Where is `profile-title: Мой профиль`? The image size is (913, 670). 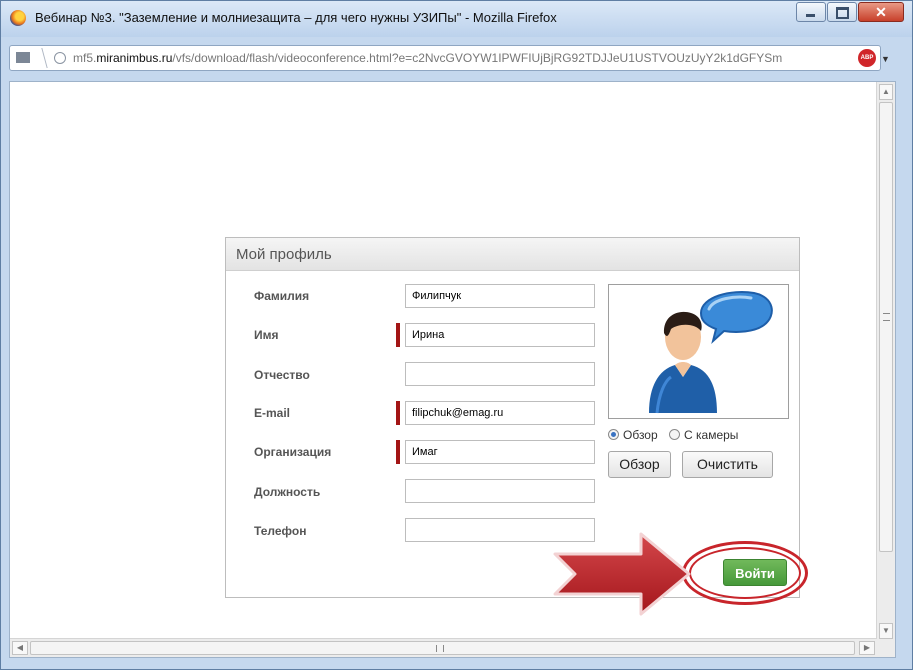 profile-title: Мой профиль is located at coordinates (284, 254).